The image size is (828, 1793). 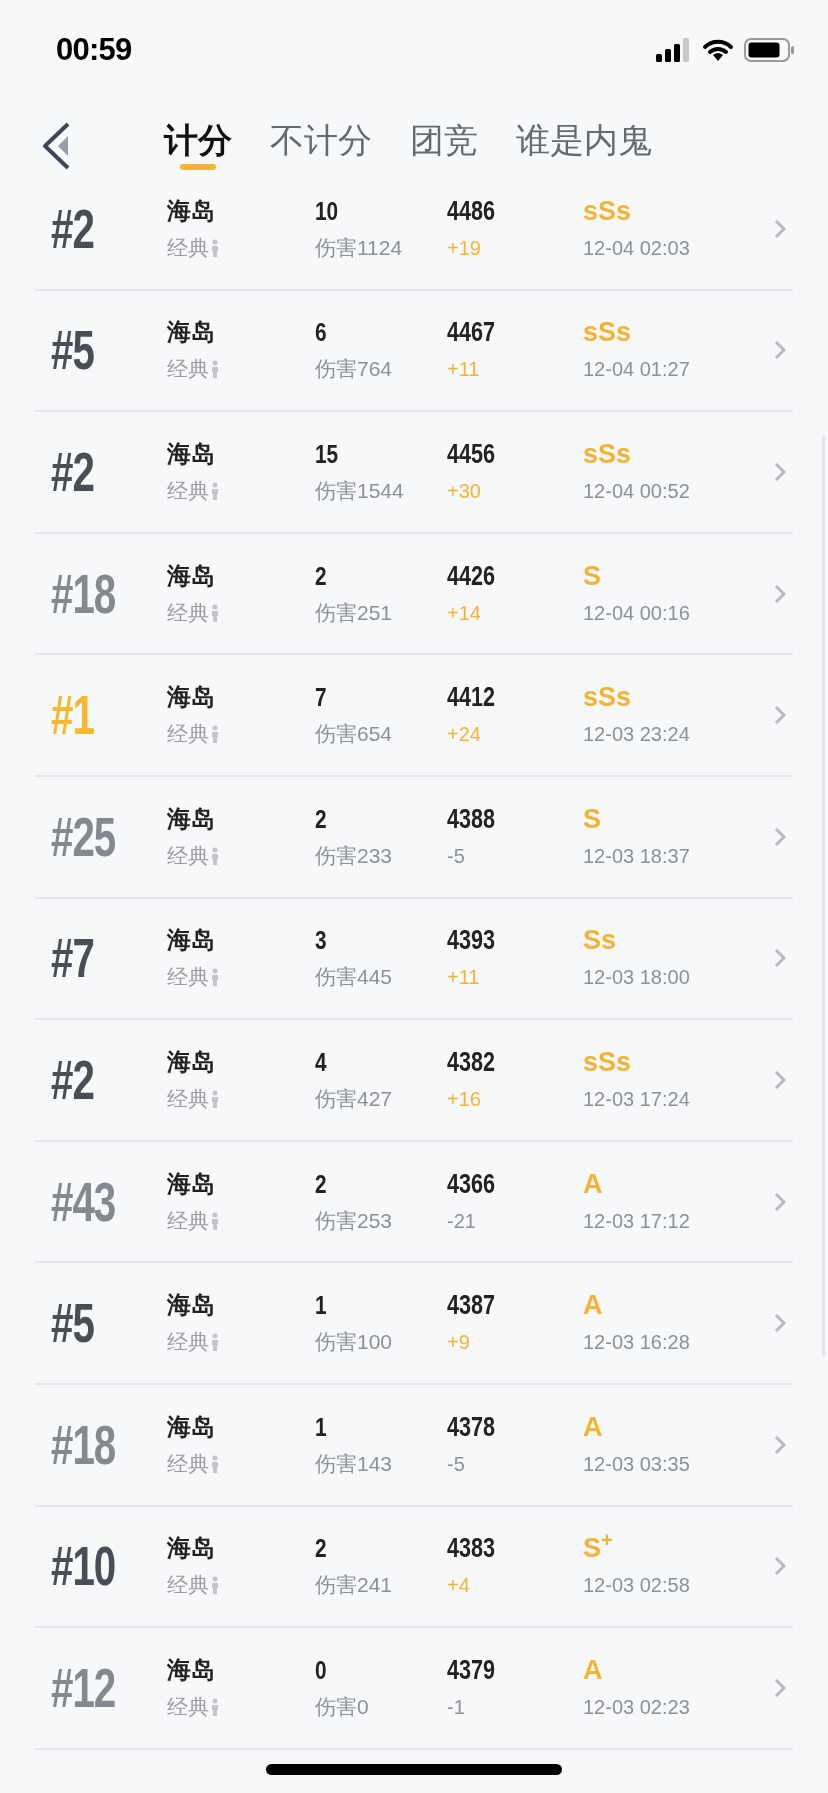 I want to click on damage-label: 伤害427, so click(x=354, y=1098).